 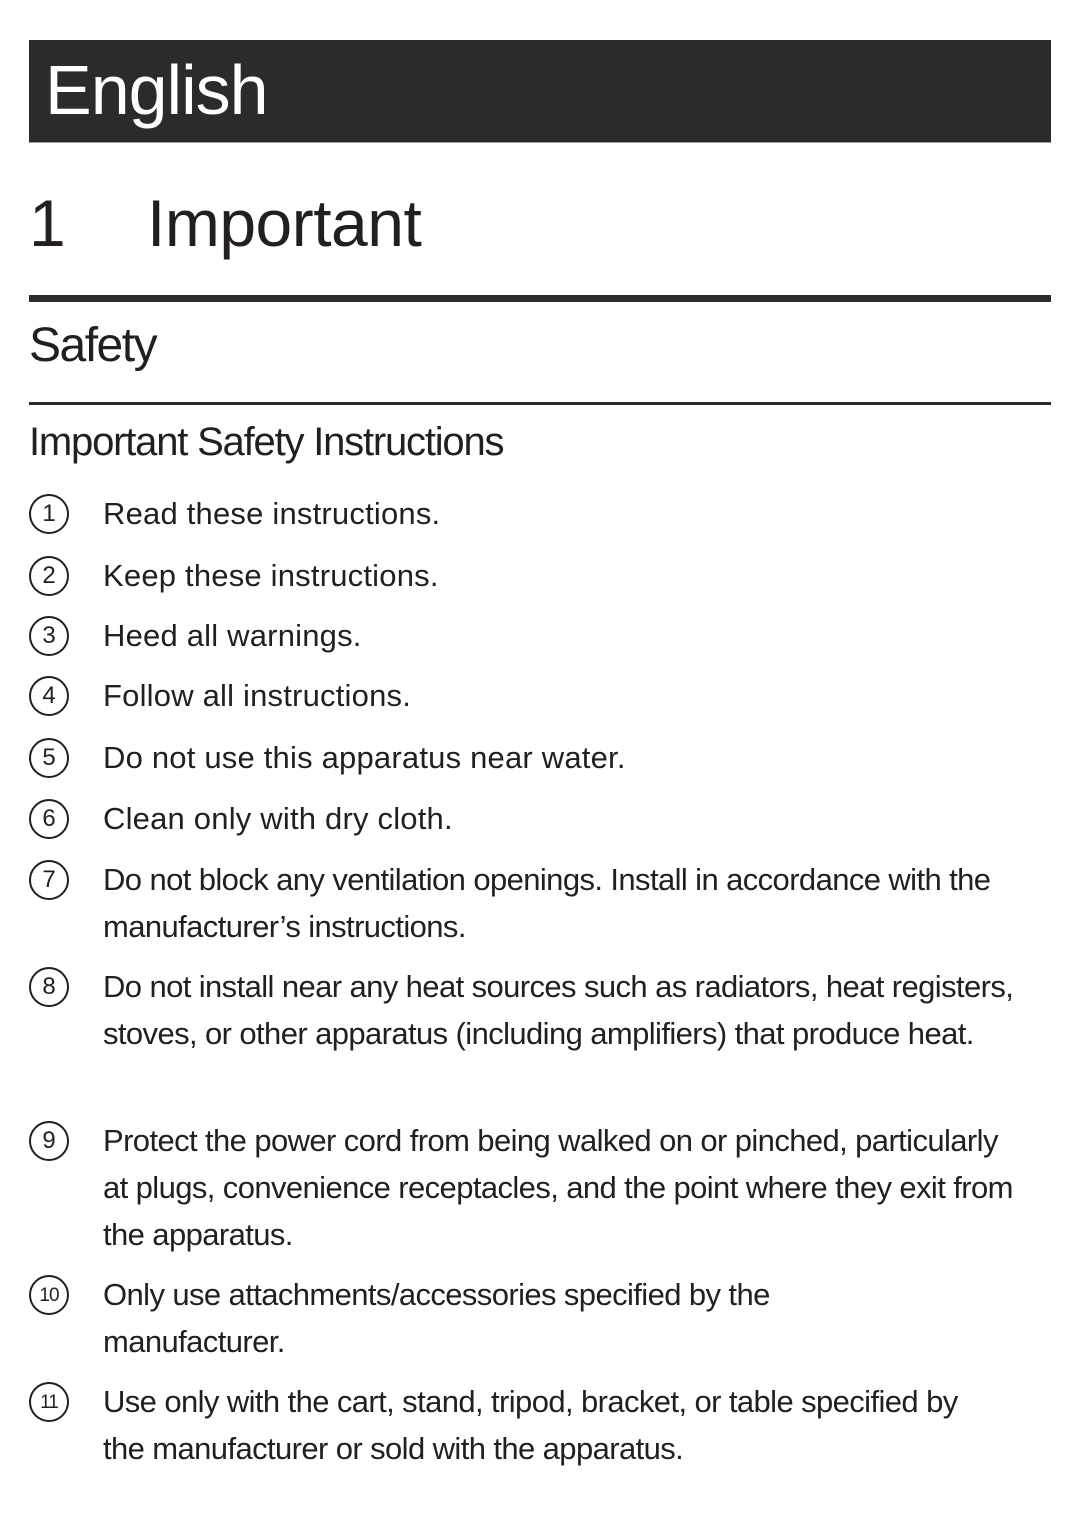 What do you see at coordinates (157, 90) in the screenshot?
I see `language-title: English` at bounding box center [157, 90].